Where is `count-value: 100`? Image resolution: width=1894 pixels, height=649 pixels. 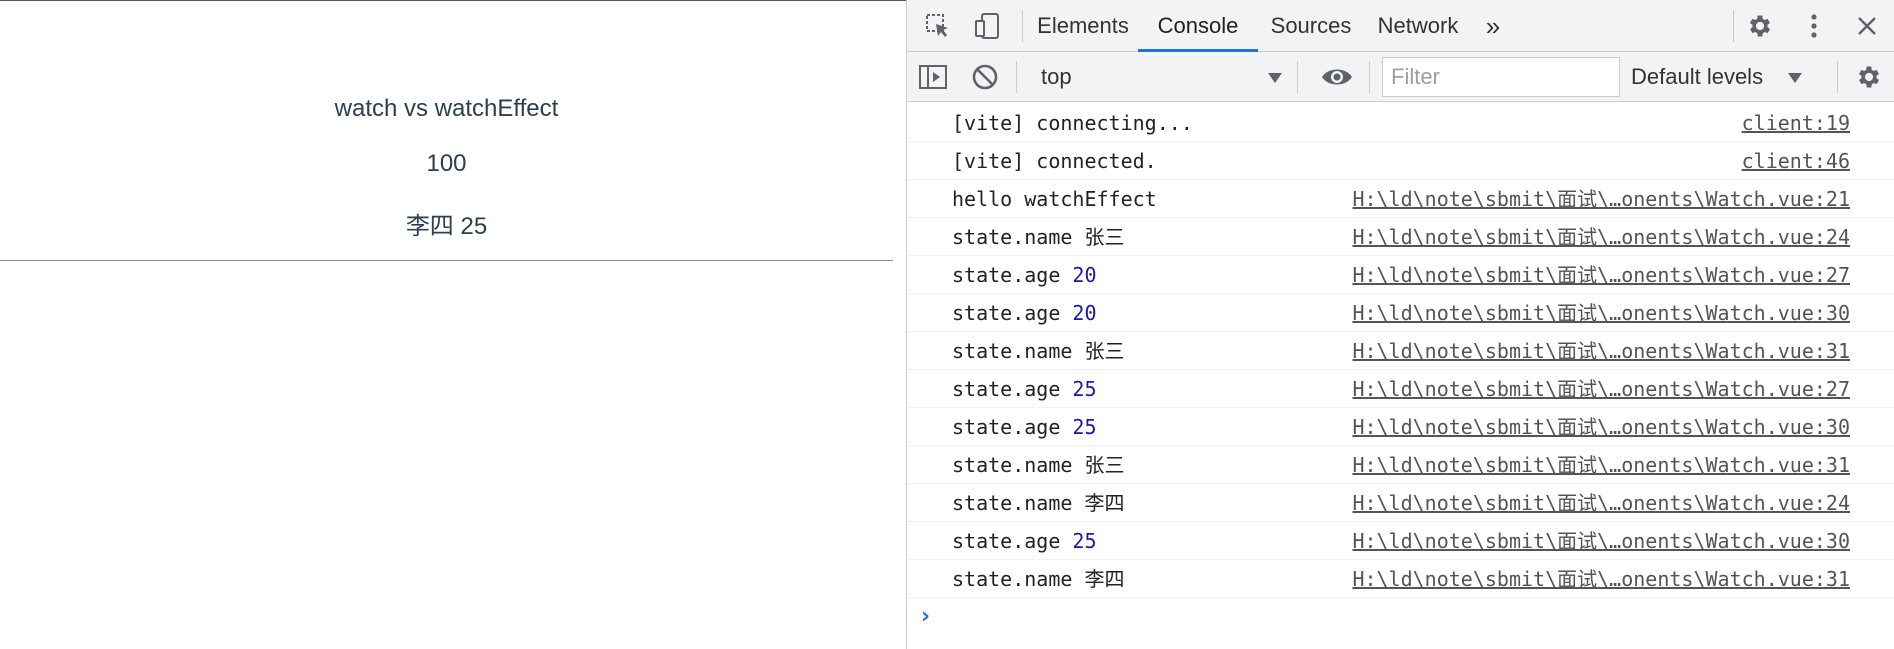
count-value: 100 is located at coordinates (446, 163).